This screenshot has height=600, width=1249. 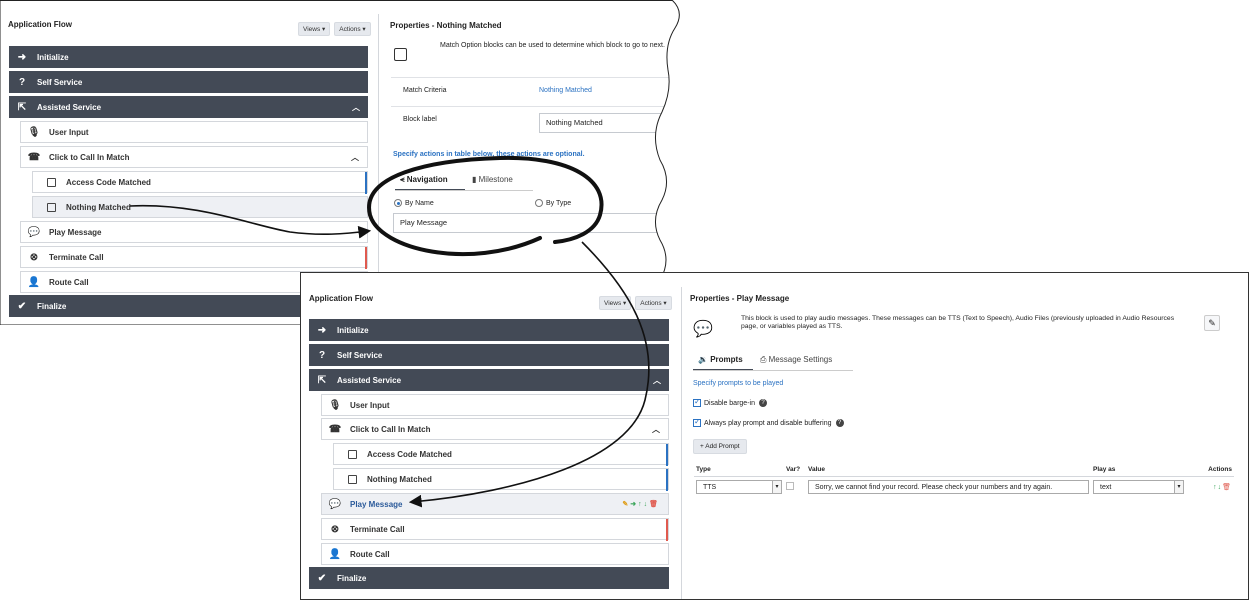 What do you see at coordinates (697, 422) in the screenshot?
I see `checkbox` at bounding box center [697, 422].